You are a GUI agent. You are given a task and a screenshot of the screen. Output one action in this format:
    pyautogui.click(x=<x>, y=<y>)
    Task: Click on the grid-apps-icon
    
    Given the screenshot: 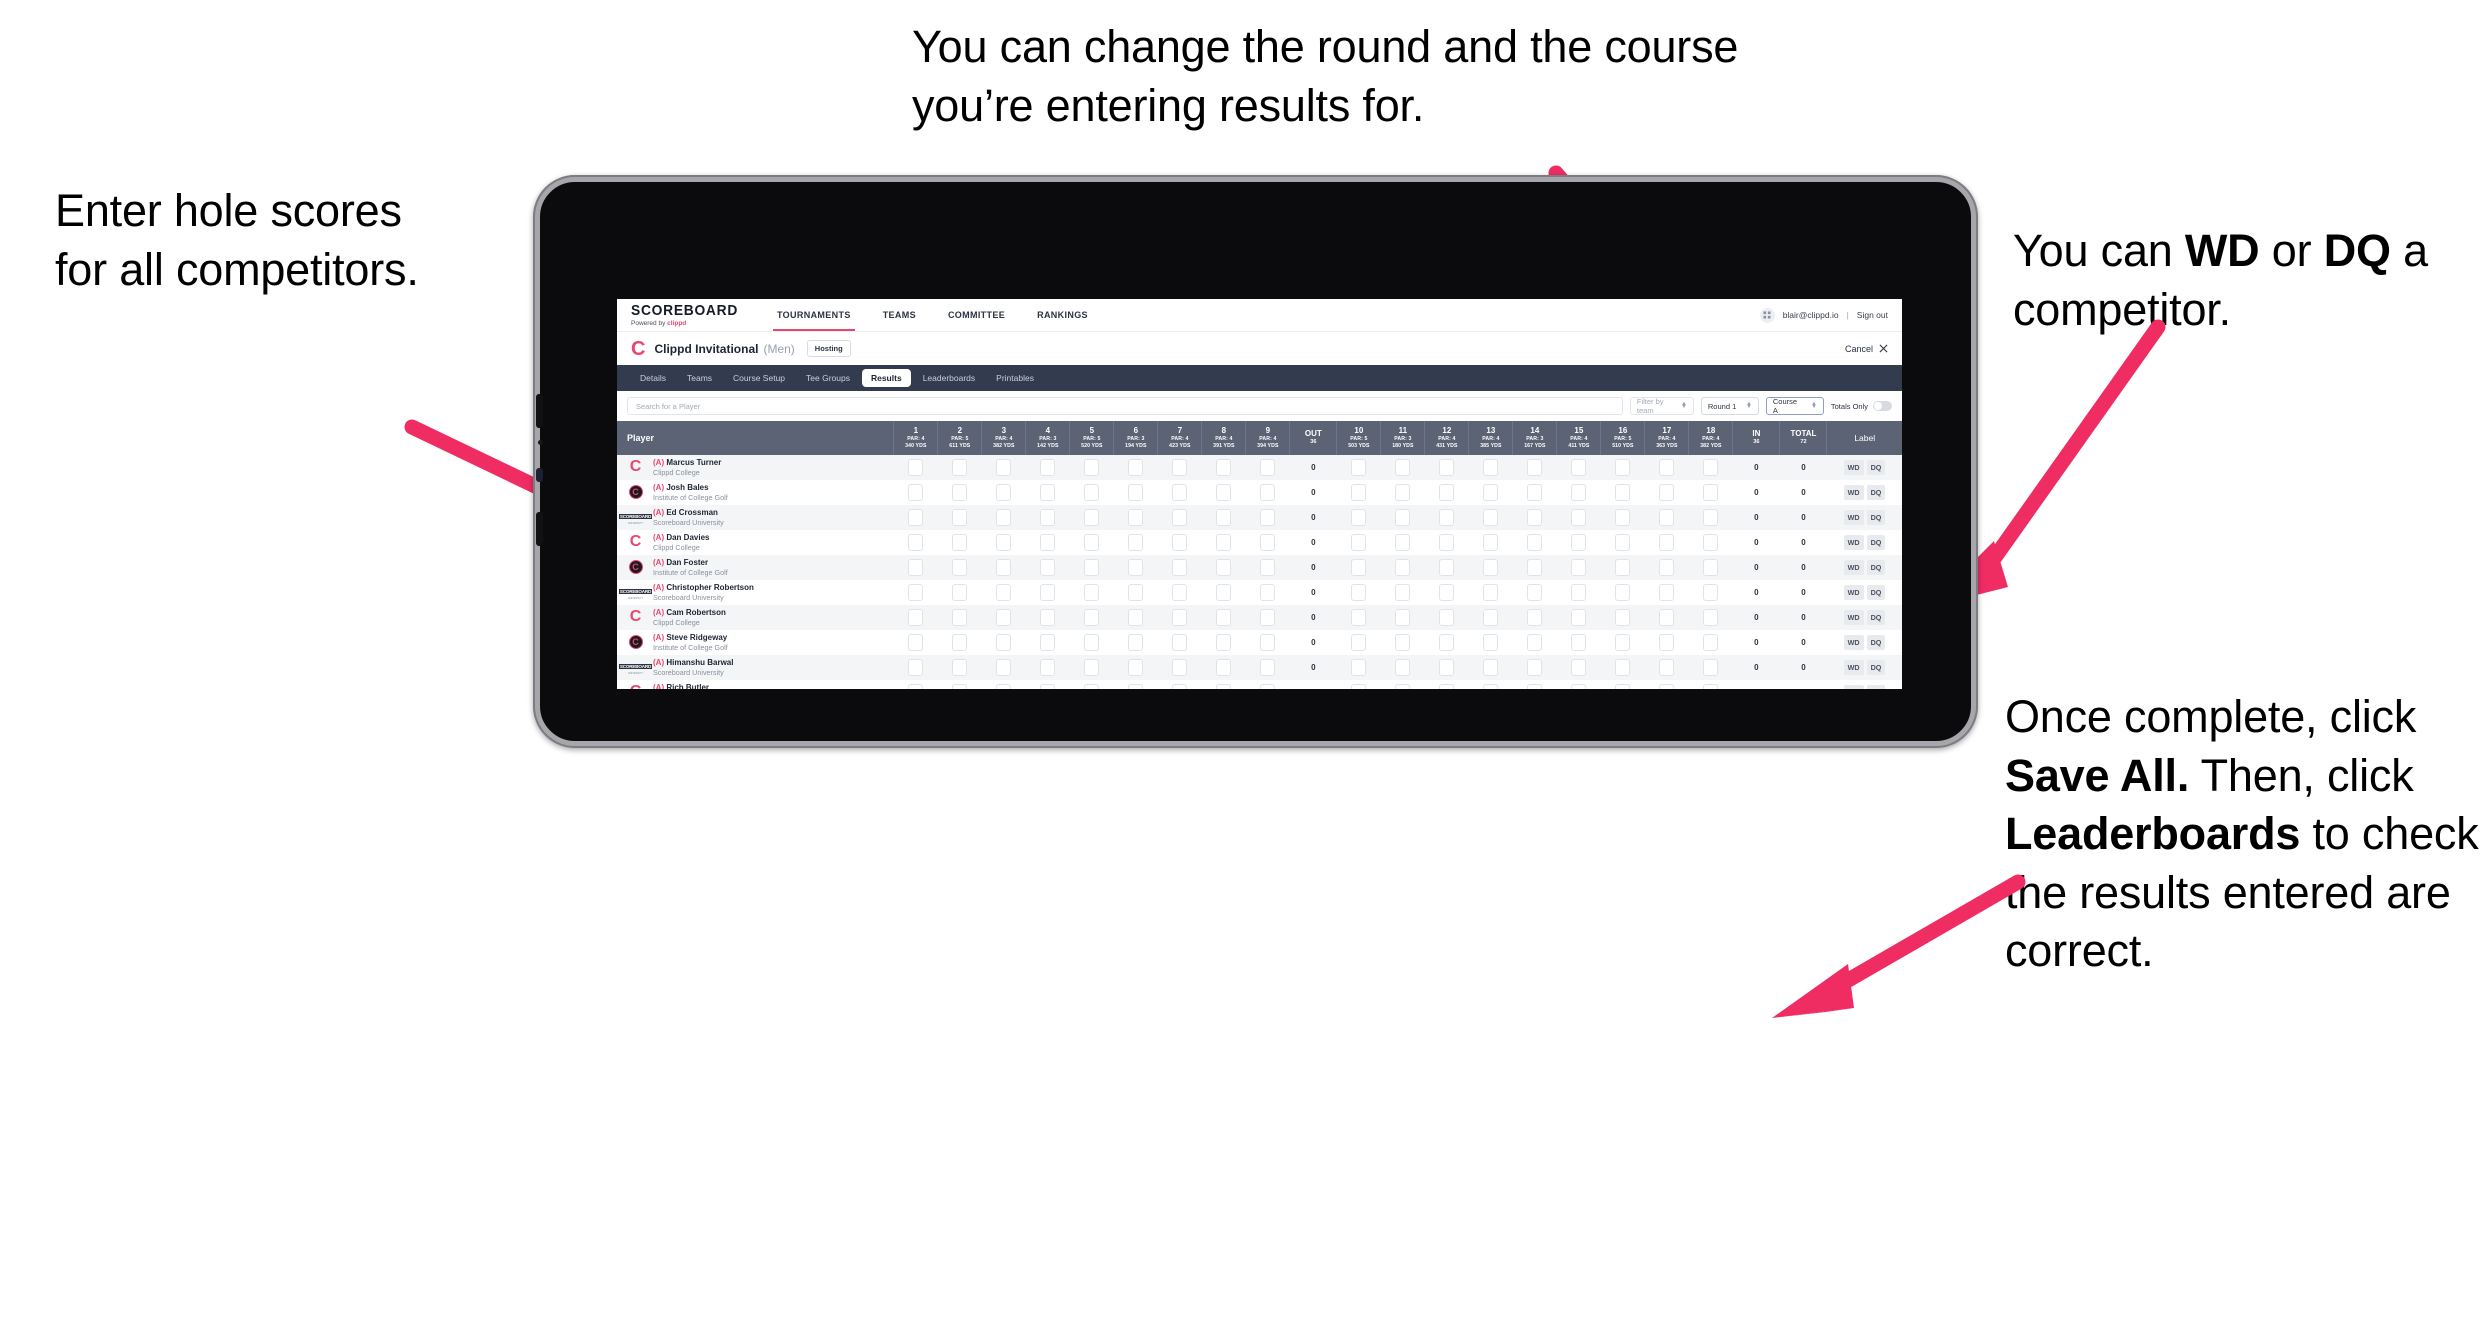 What is the action you would take?
    pyautogui.click(x=1767, y=315)
    